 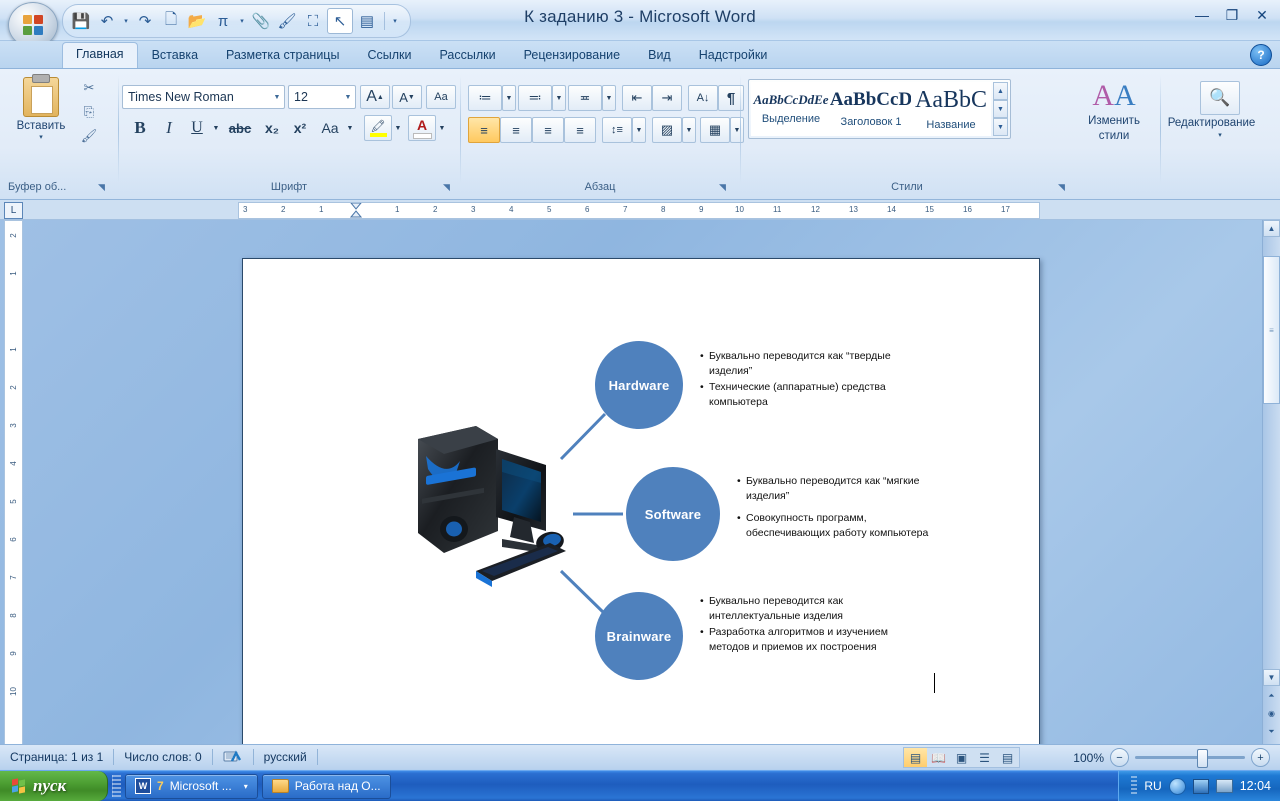 I want to click on shading-dropdown-icon: ▼, so click(x=689, y=130).